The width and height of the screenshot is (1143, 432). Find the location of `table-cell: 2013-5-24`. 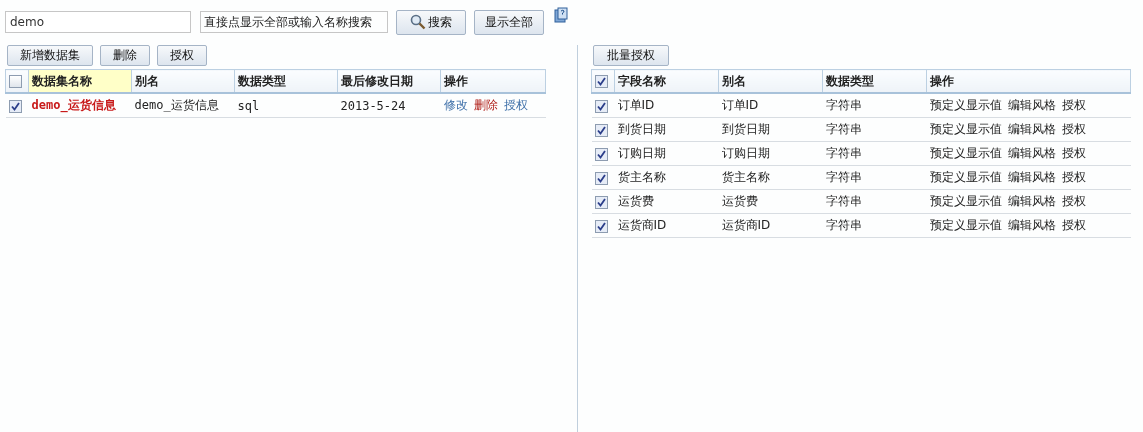

table-cell: 2013-5-24 is located at coordinates (389, 105).